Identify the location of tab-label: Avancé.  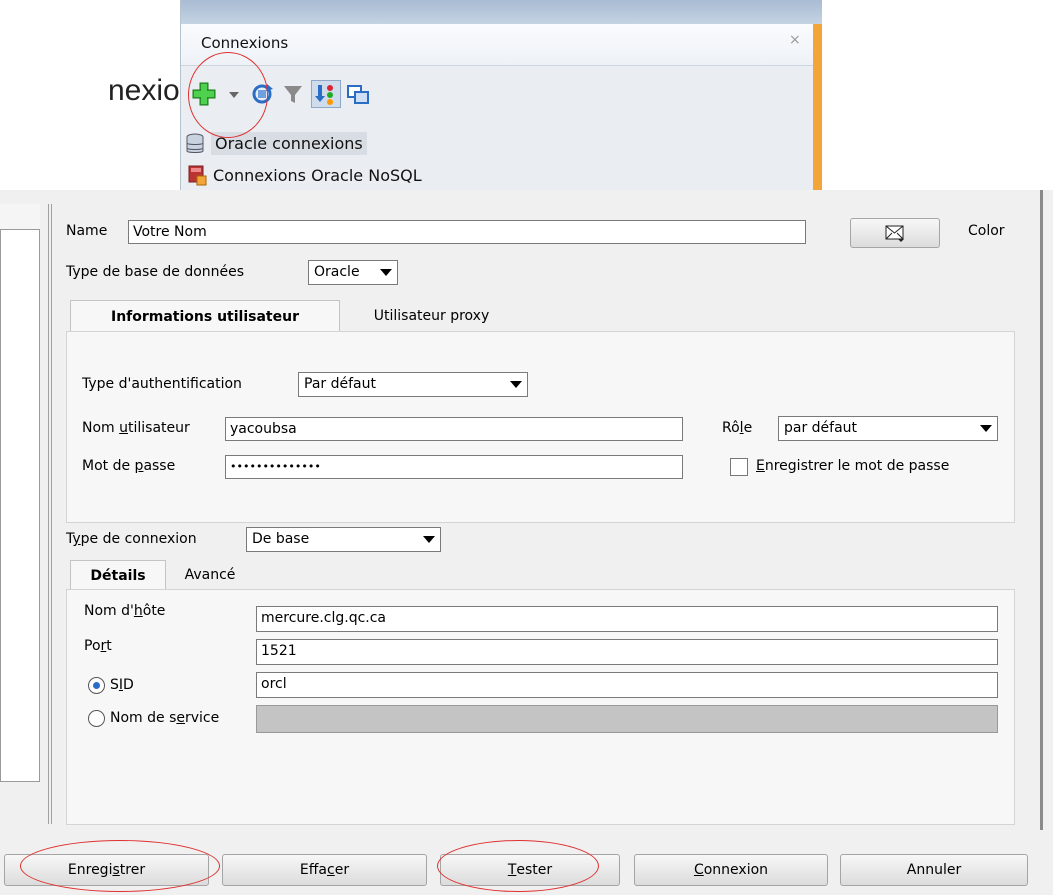
(210, 575).